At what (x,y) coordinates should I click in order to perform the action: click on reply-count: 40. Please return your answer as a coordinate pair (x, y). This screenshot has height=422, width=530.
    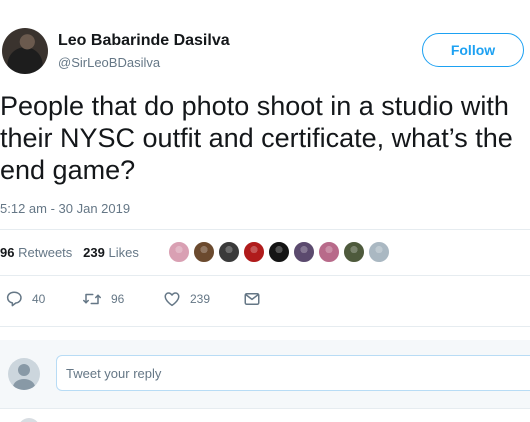
    Looking at the image, I should click on (39, 299).